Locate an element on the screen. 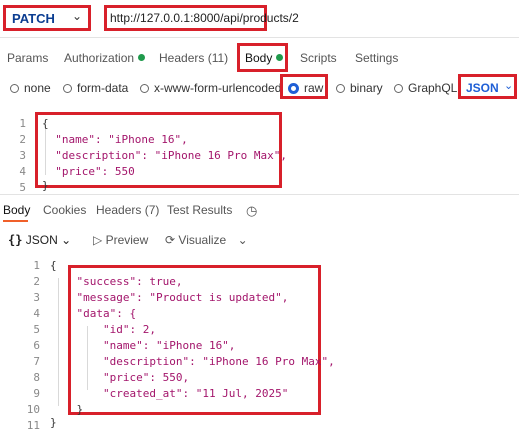 The height and width of the screenshot is (432, 519). active-tab-indicator is located at coordinates (15, 221).